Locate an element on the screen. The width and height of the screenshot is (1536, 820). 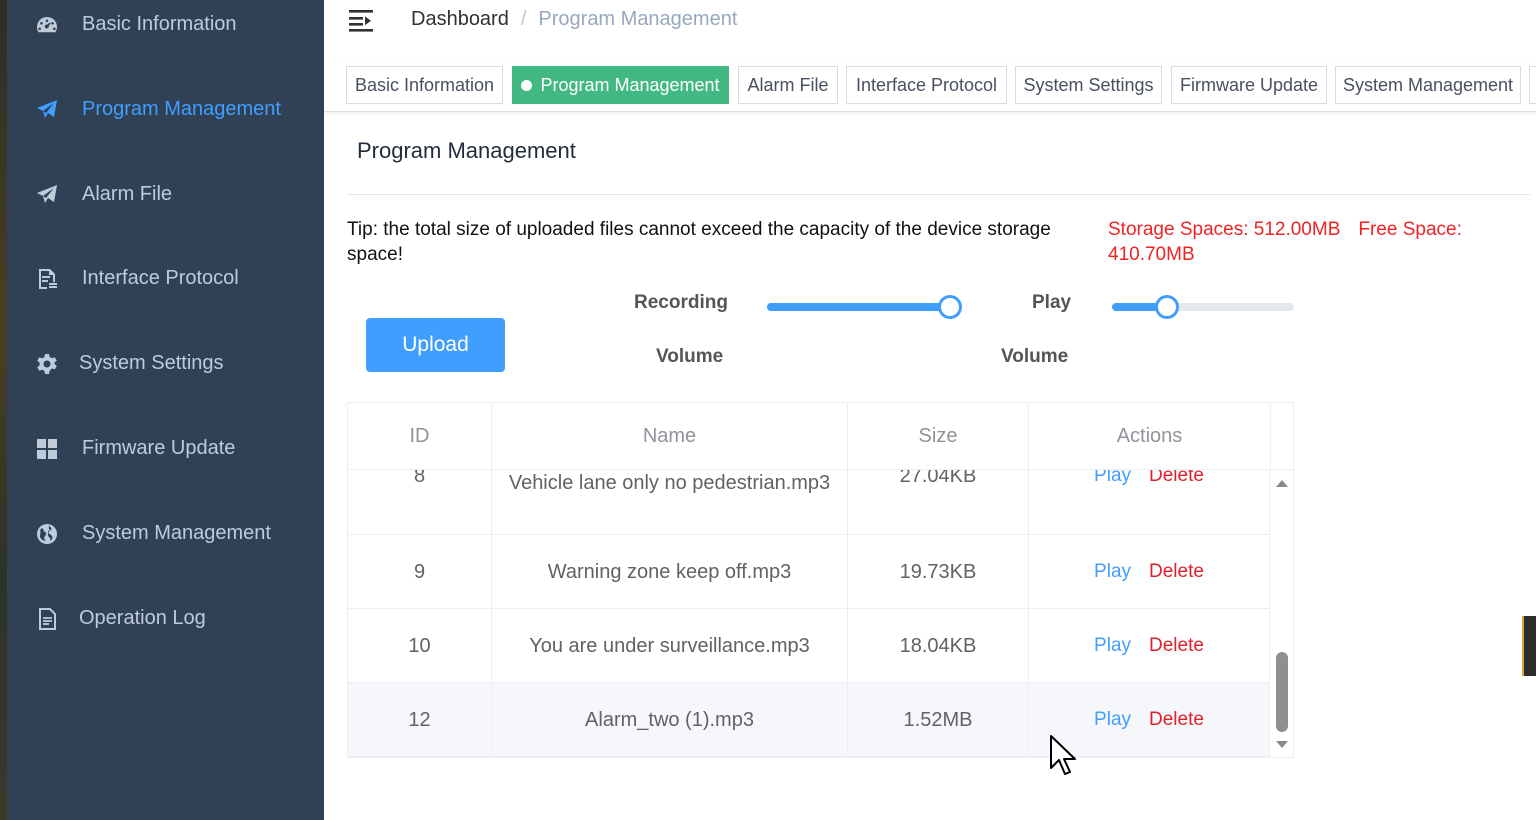
cell-id: 9 is located at coordinates (420, 571).